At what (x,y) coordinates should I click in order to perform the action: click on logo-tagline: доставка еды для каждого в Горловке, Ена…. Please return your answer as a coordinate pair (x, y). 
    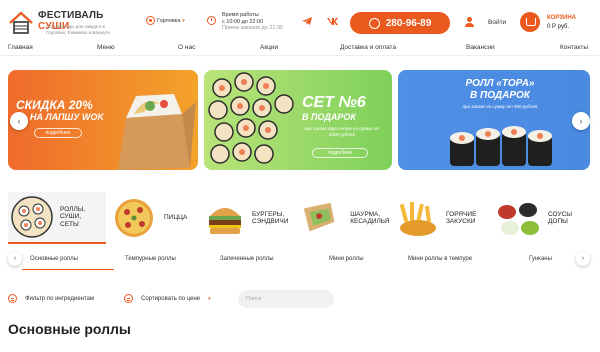
    Looking at the image, I should click on (78, 29).